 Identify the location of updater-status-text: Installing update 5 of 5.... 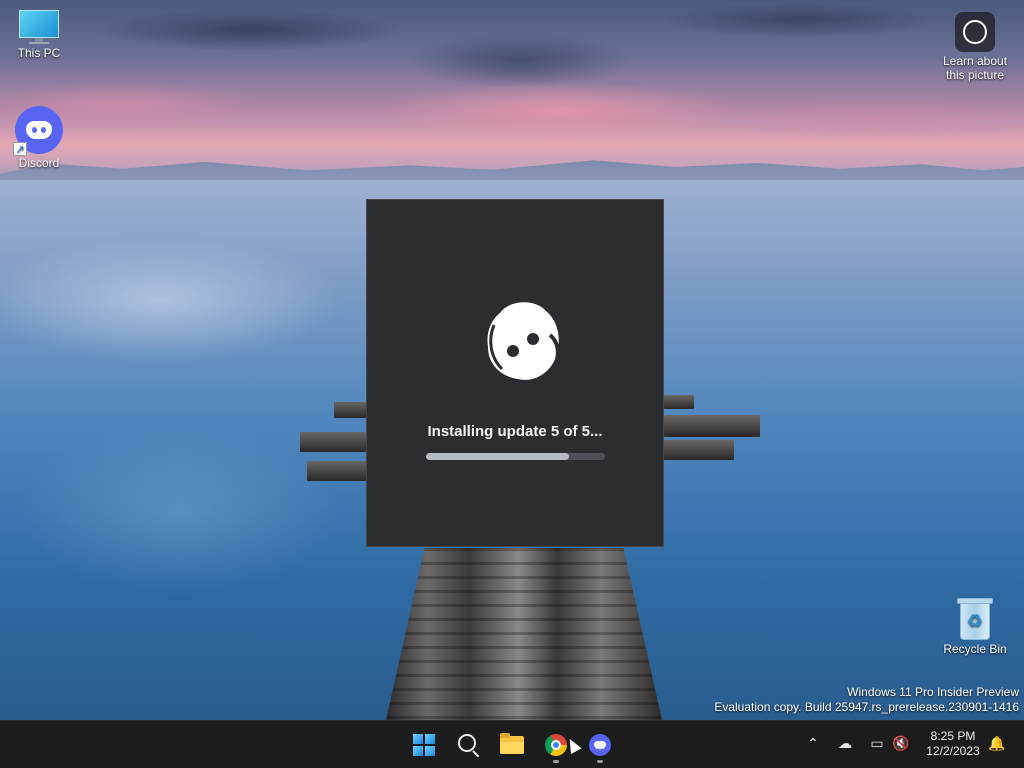
(515, 431).